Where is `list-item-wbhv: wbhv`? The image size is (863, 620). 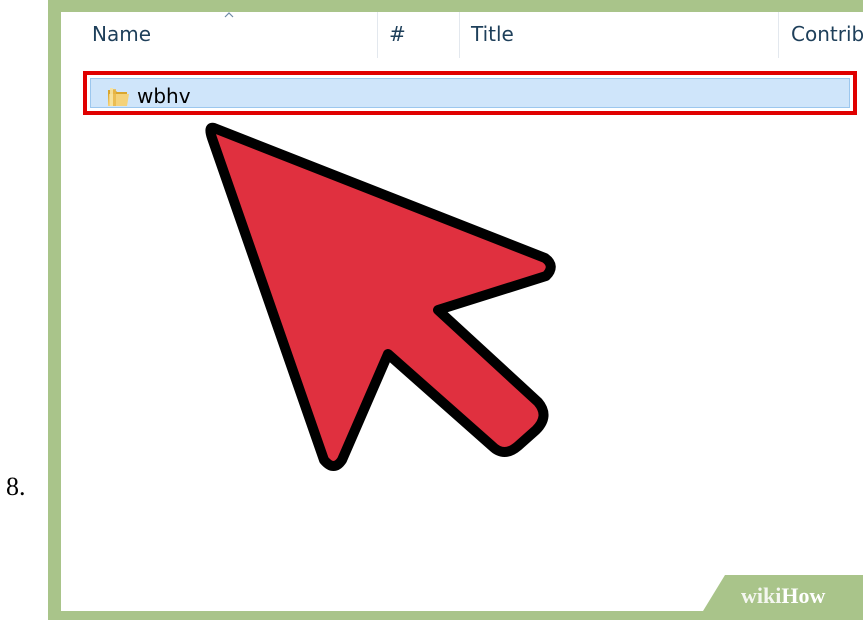
list-item-wbhv: wbhv is located at coordinates (470, 93).